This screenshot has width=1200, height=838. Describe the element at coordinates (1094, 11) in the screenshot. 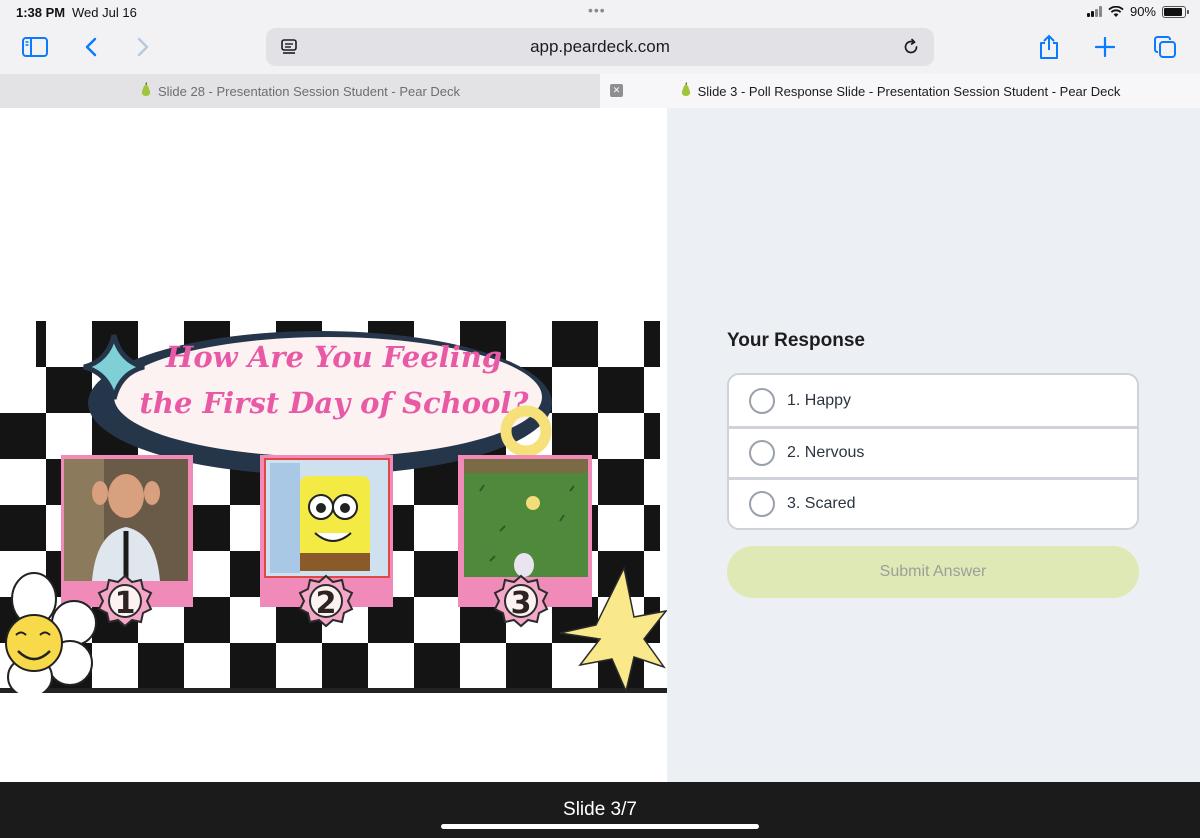

I see `cellular-signal-icon` at that location.